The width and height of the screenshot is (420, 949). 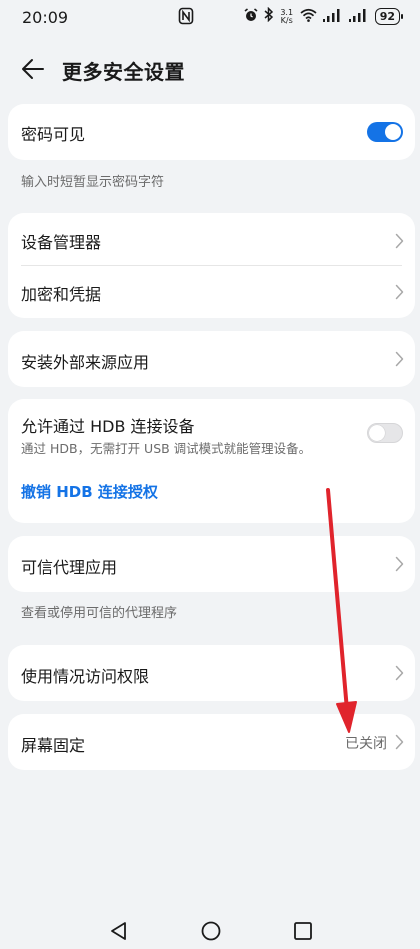 I want to click on install-external-card: 安装外部来源应用, so click(x=211, y=359).